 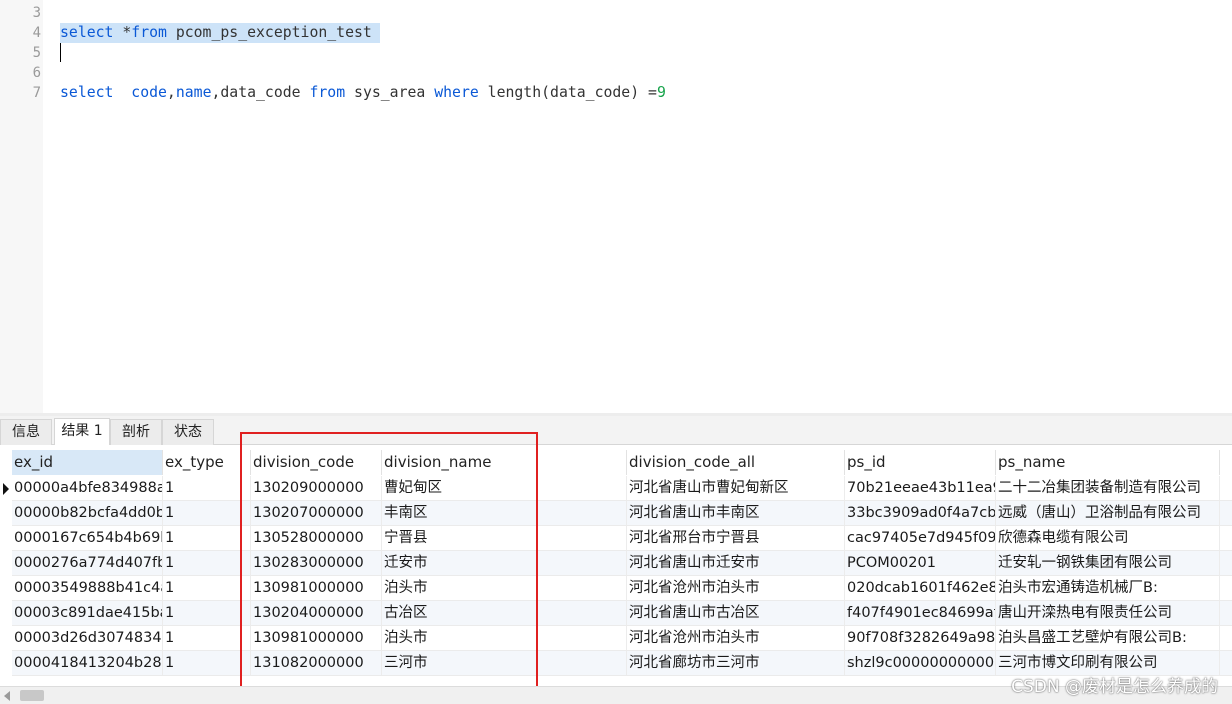 I want to click on code-line: select *from pcom_ps_exception_test, so click(x=220, y=33).